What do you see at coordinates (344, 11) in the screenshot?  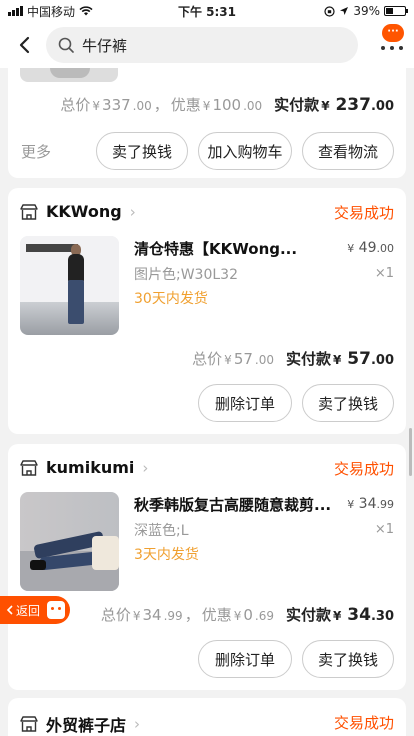 I see `location-icon` at bounding box center [344, 11].